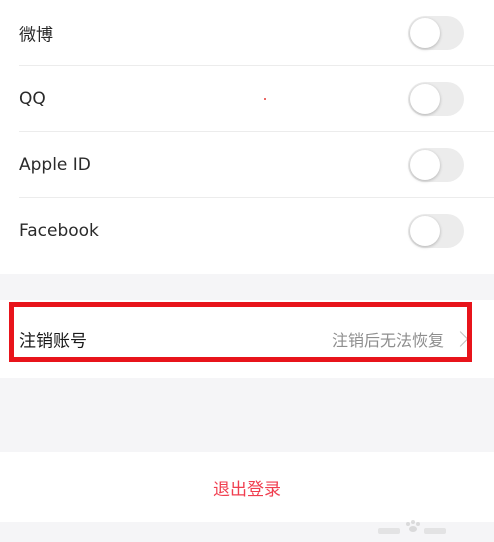  I want to click on logout-section: 退出登录, so click(247, 487).